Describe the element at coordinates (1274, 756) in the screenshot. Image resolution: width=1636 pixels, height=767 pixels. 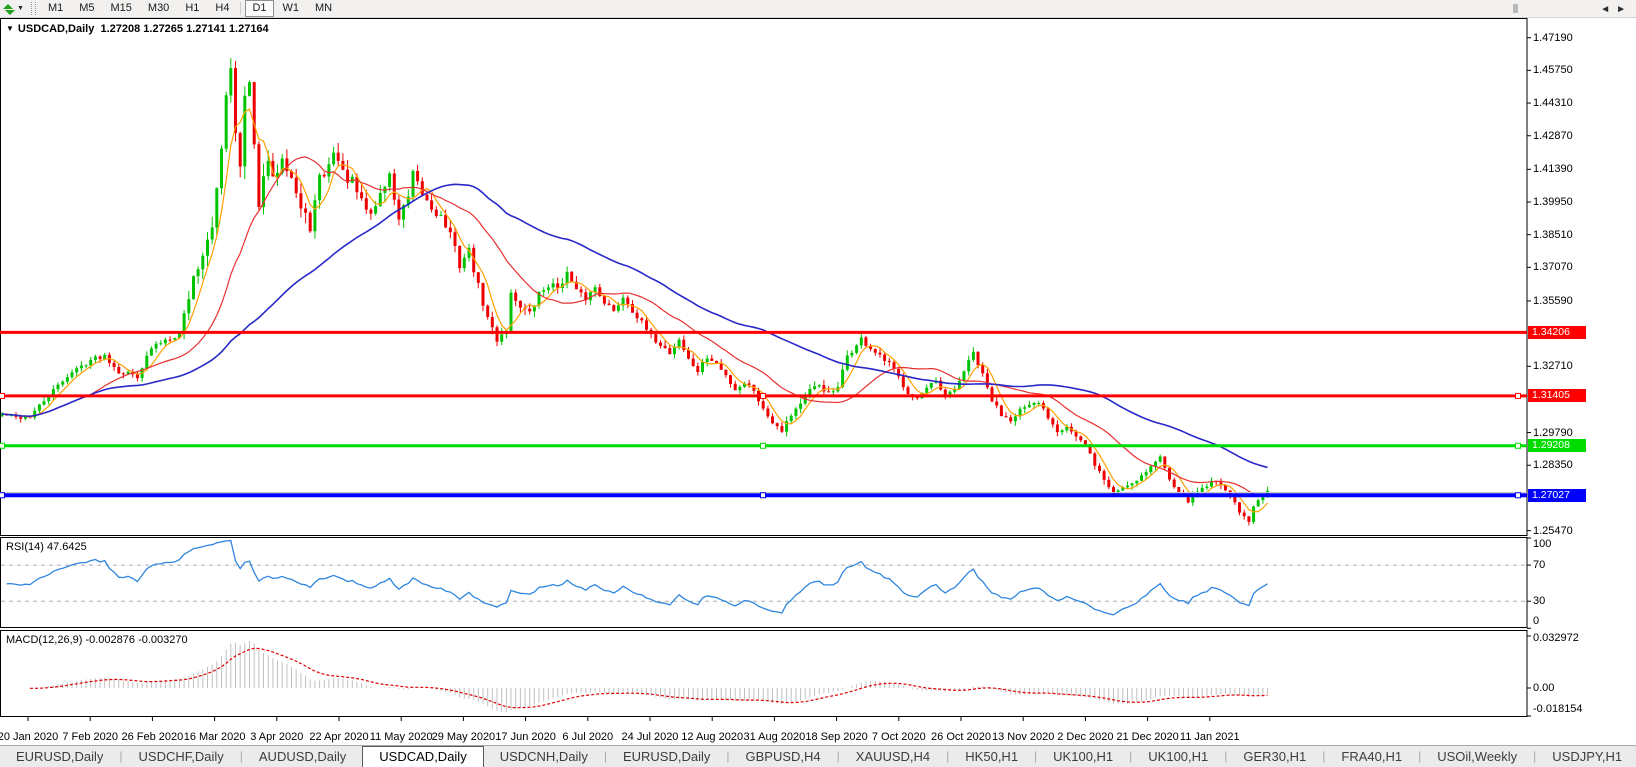
I see `chart-tab-ger30-h1: GER30,H1` at that location.